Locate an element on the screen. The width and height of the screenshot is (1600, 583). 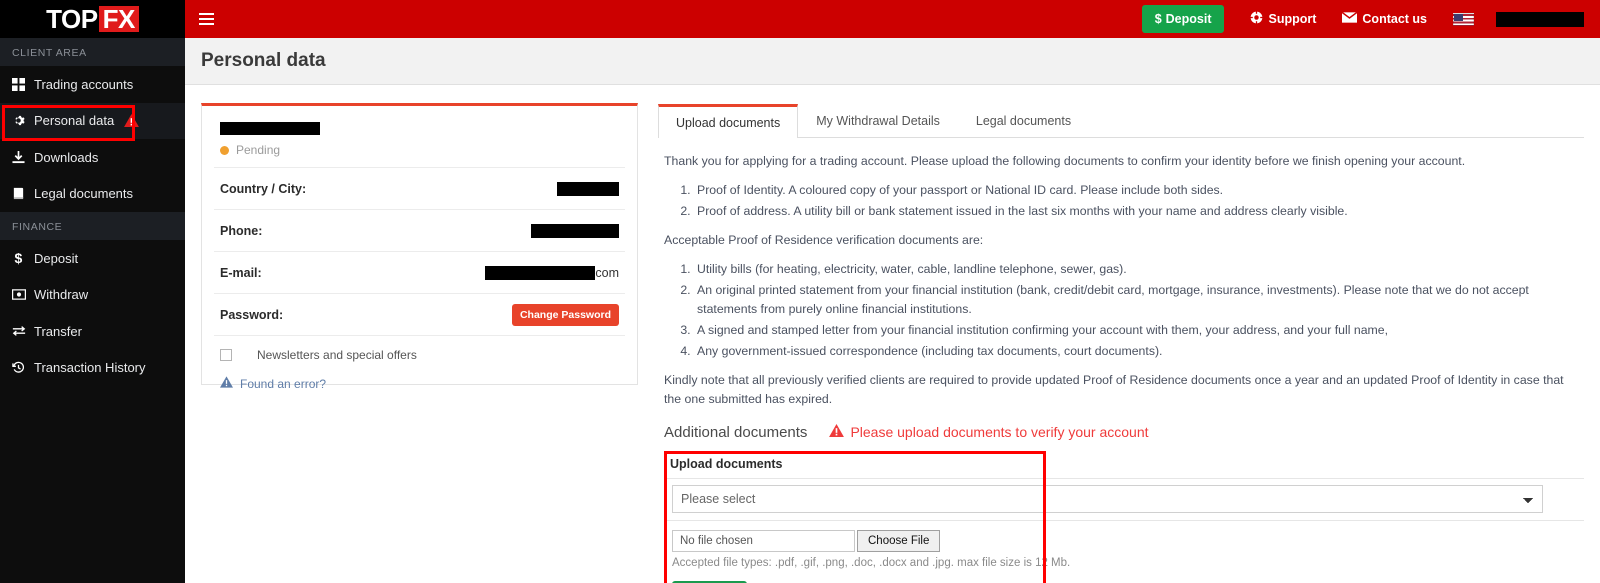
sidebar-item-transaction-history: Transaction History is located at coordinates (92, 368).